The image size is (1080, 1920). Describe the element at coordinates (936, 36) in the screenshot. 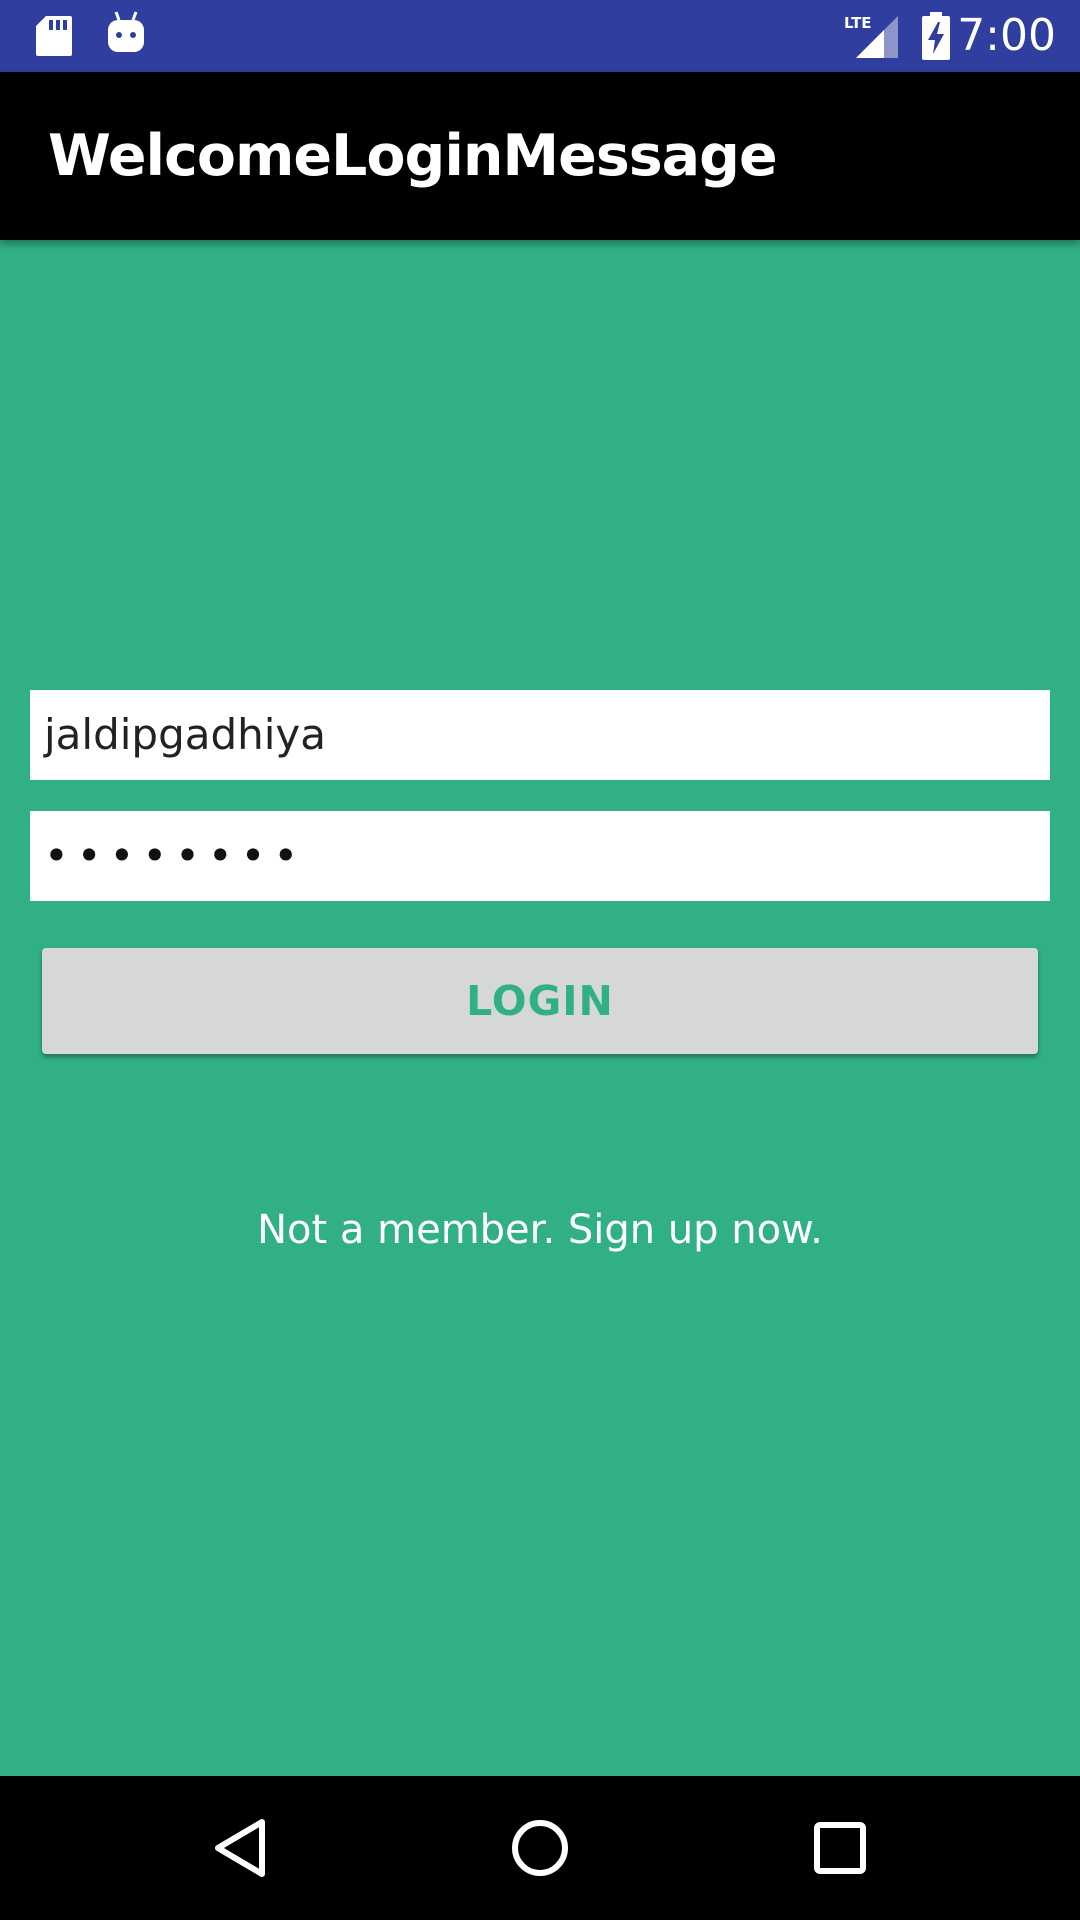

I see `battery-charging-icon` at that location.